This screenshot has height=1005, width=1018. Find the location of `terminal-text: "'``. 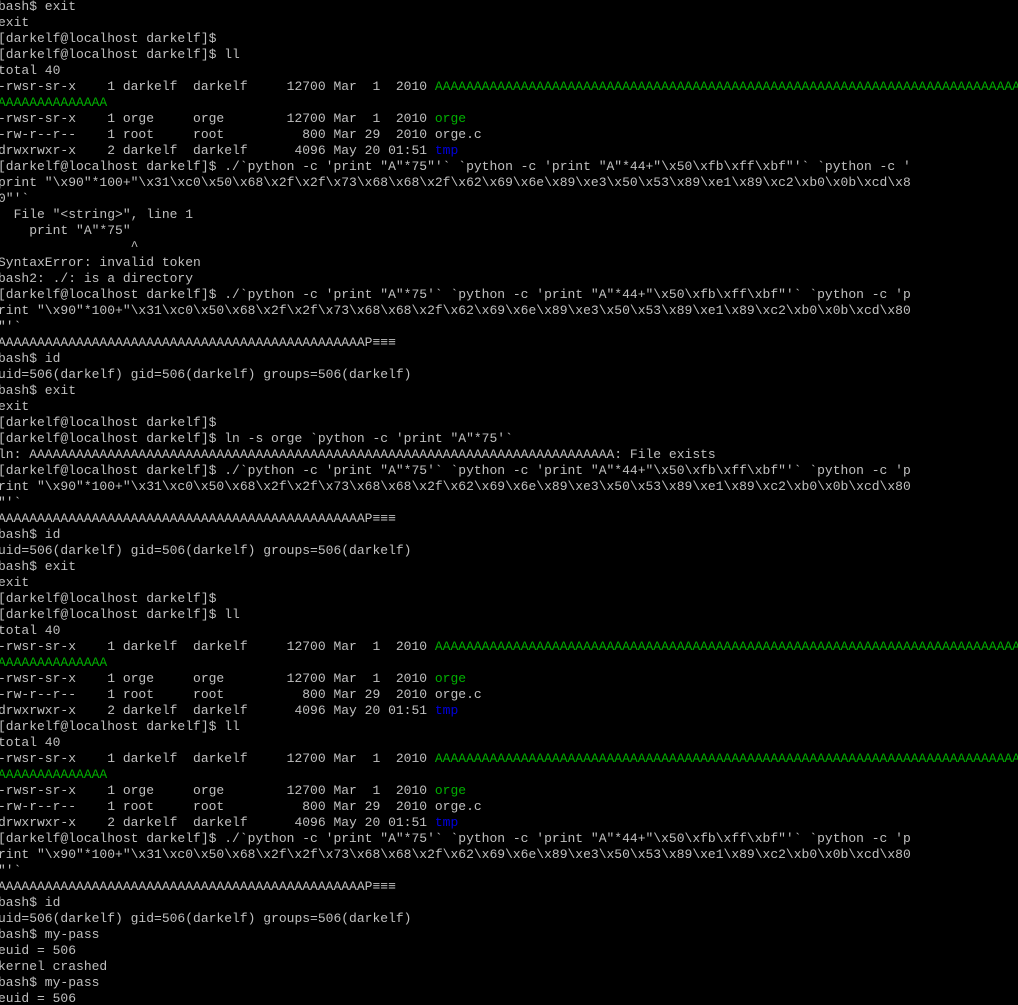

terminal-text: "'` is located at coordinates (11, 502).